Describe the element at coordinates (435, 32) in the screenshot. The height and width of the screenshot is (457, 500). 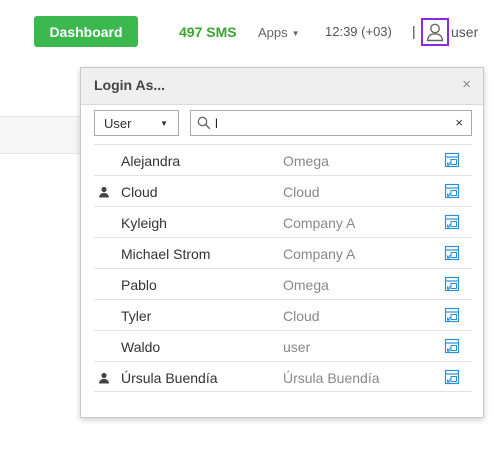
I see `user-icon` at that location.